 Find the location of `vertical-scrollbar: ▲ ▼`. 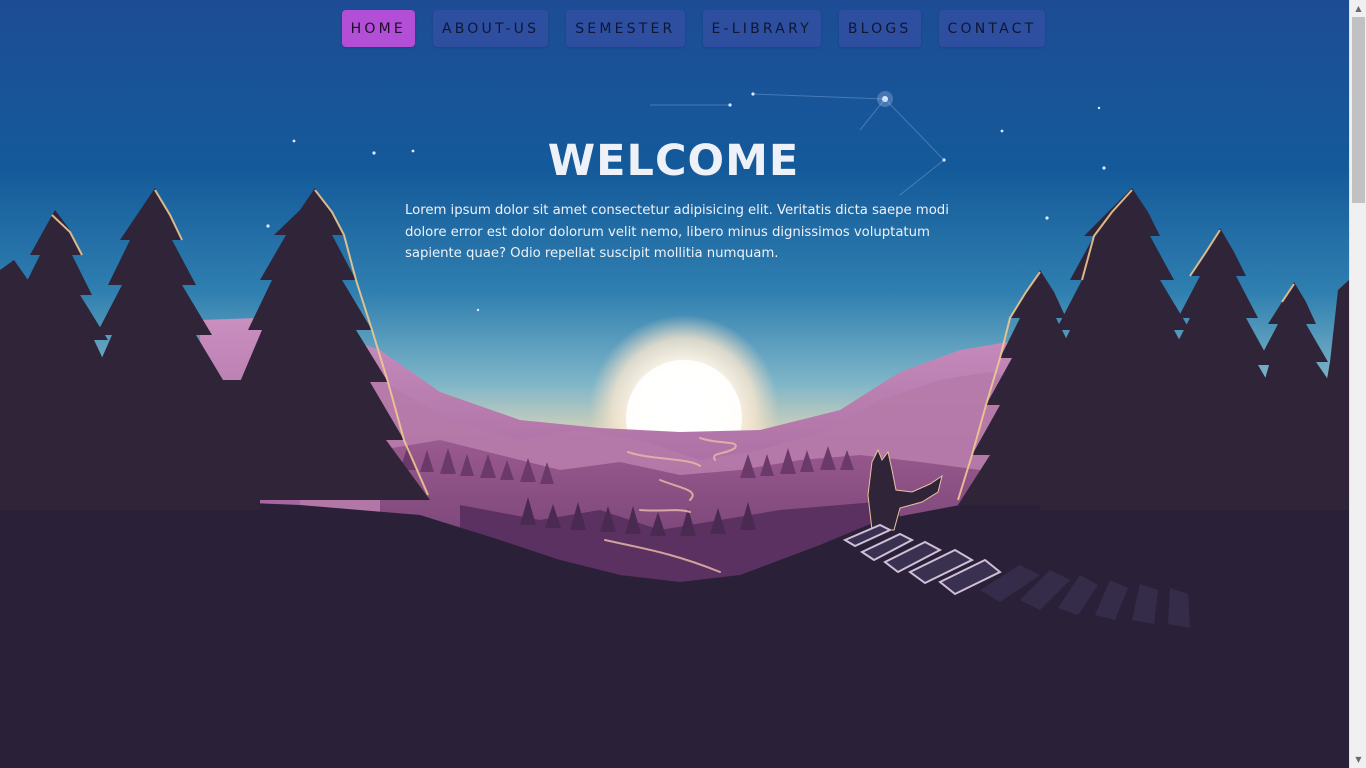

vertical-scrollbar: ▲ ▼ is located at coordinates (1357, 384).